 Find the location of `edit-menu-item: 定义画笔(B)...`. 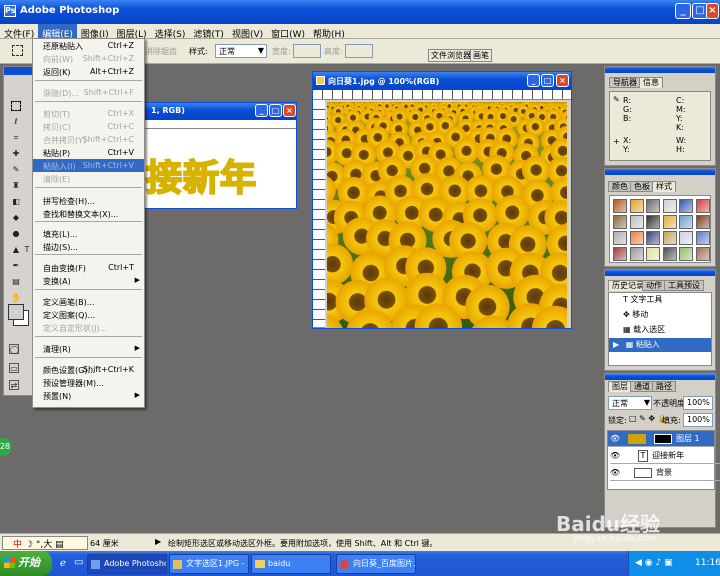

edit-menu-item: 定义画笔(B)... is located at coordinates (88, 301).